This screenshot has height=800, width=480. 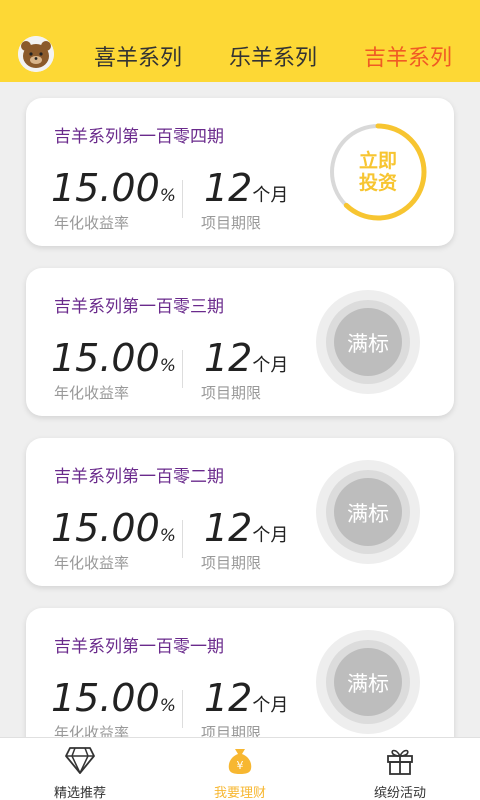 I want to click on tab-leyang: 乐羊系列, so click(x=273, y=56).